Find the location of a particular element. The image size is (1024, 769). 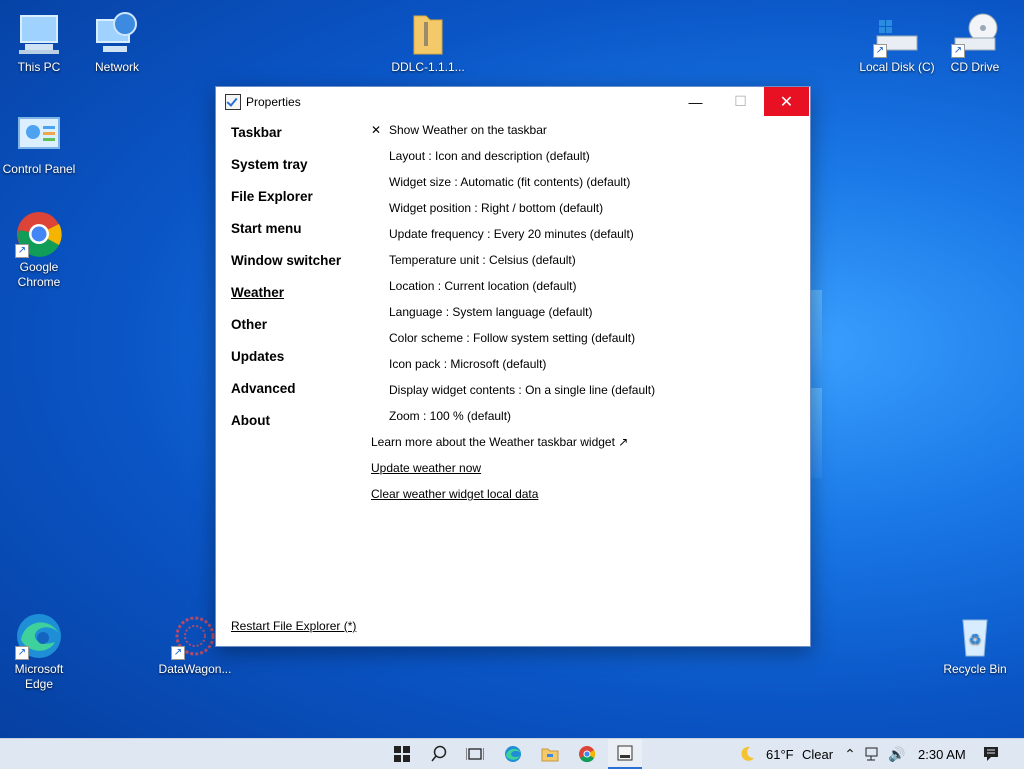

nav-item-taskbar: Taskbar is located at coordinates (286, 141).